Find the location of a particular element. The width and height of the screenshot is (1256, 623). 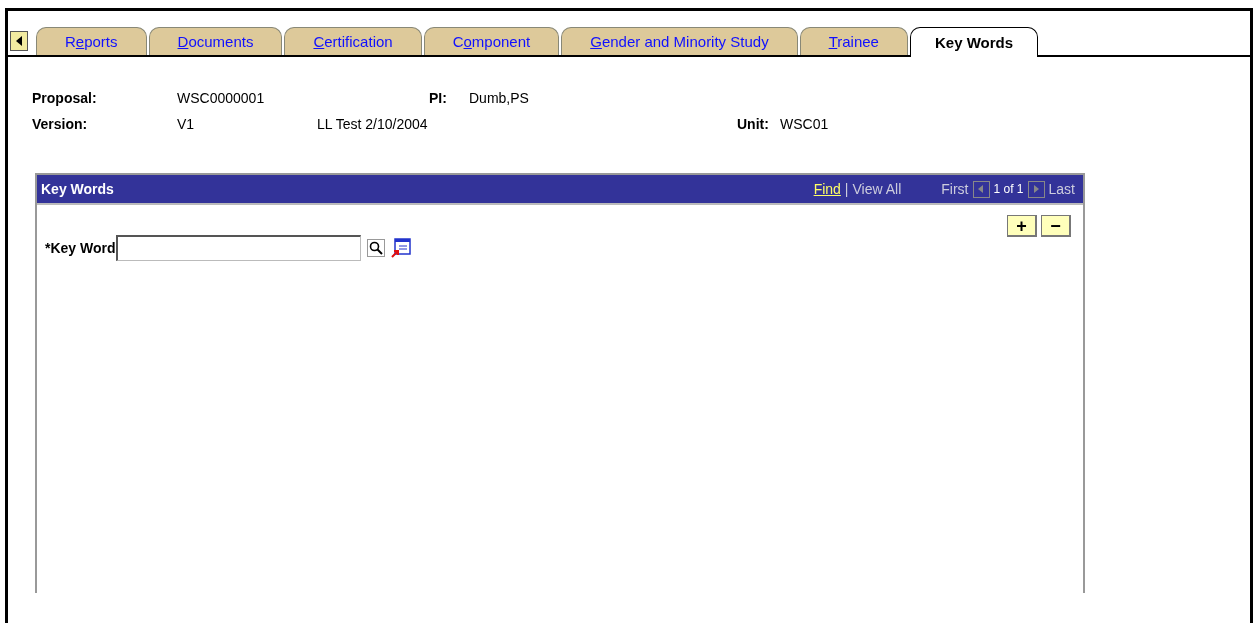

key-word-label: *Key Word is located at coordinates (80, 248).